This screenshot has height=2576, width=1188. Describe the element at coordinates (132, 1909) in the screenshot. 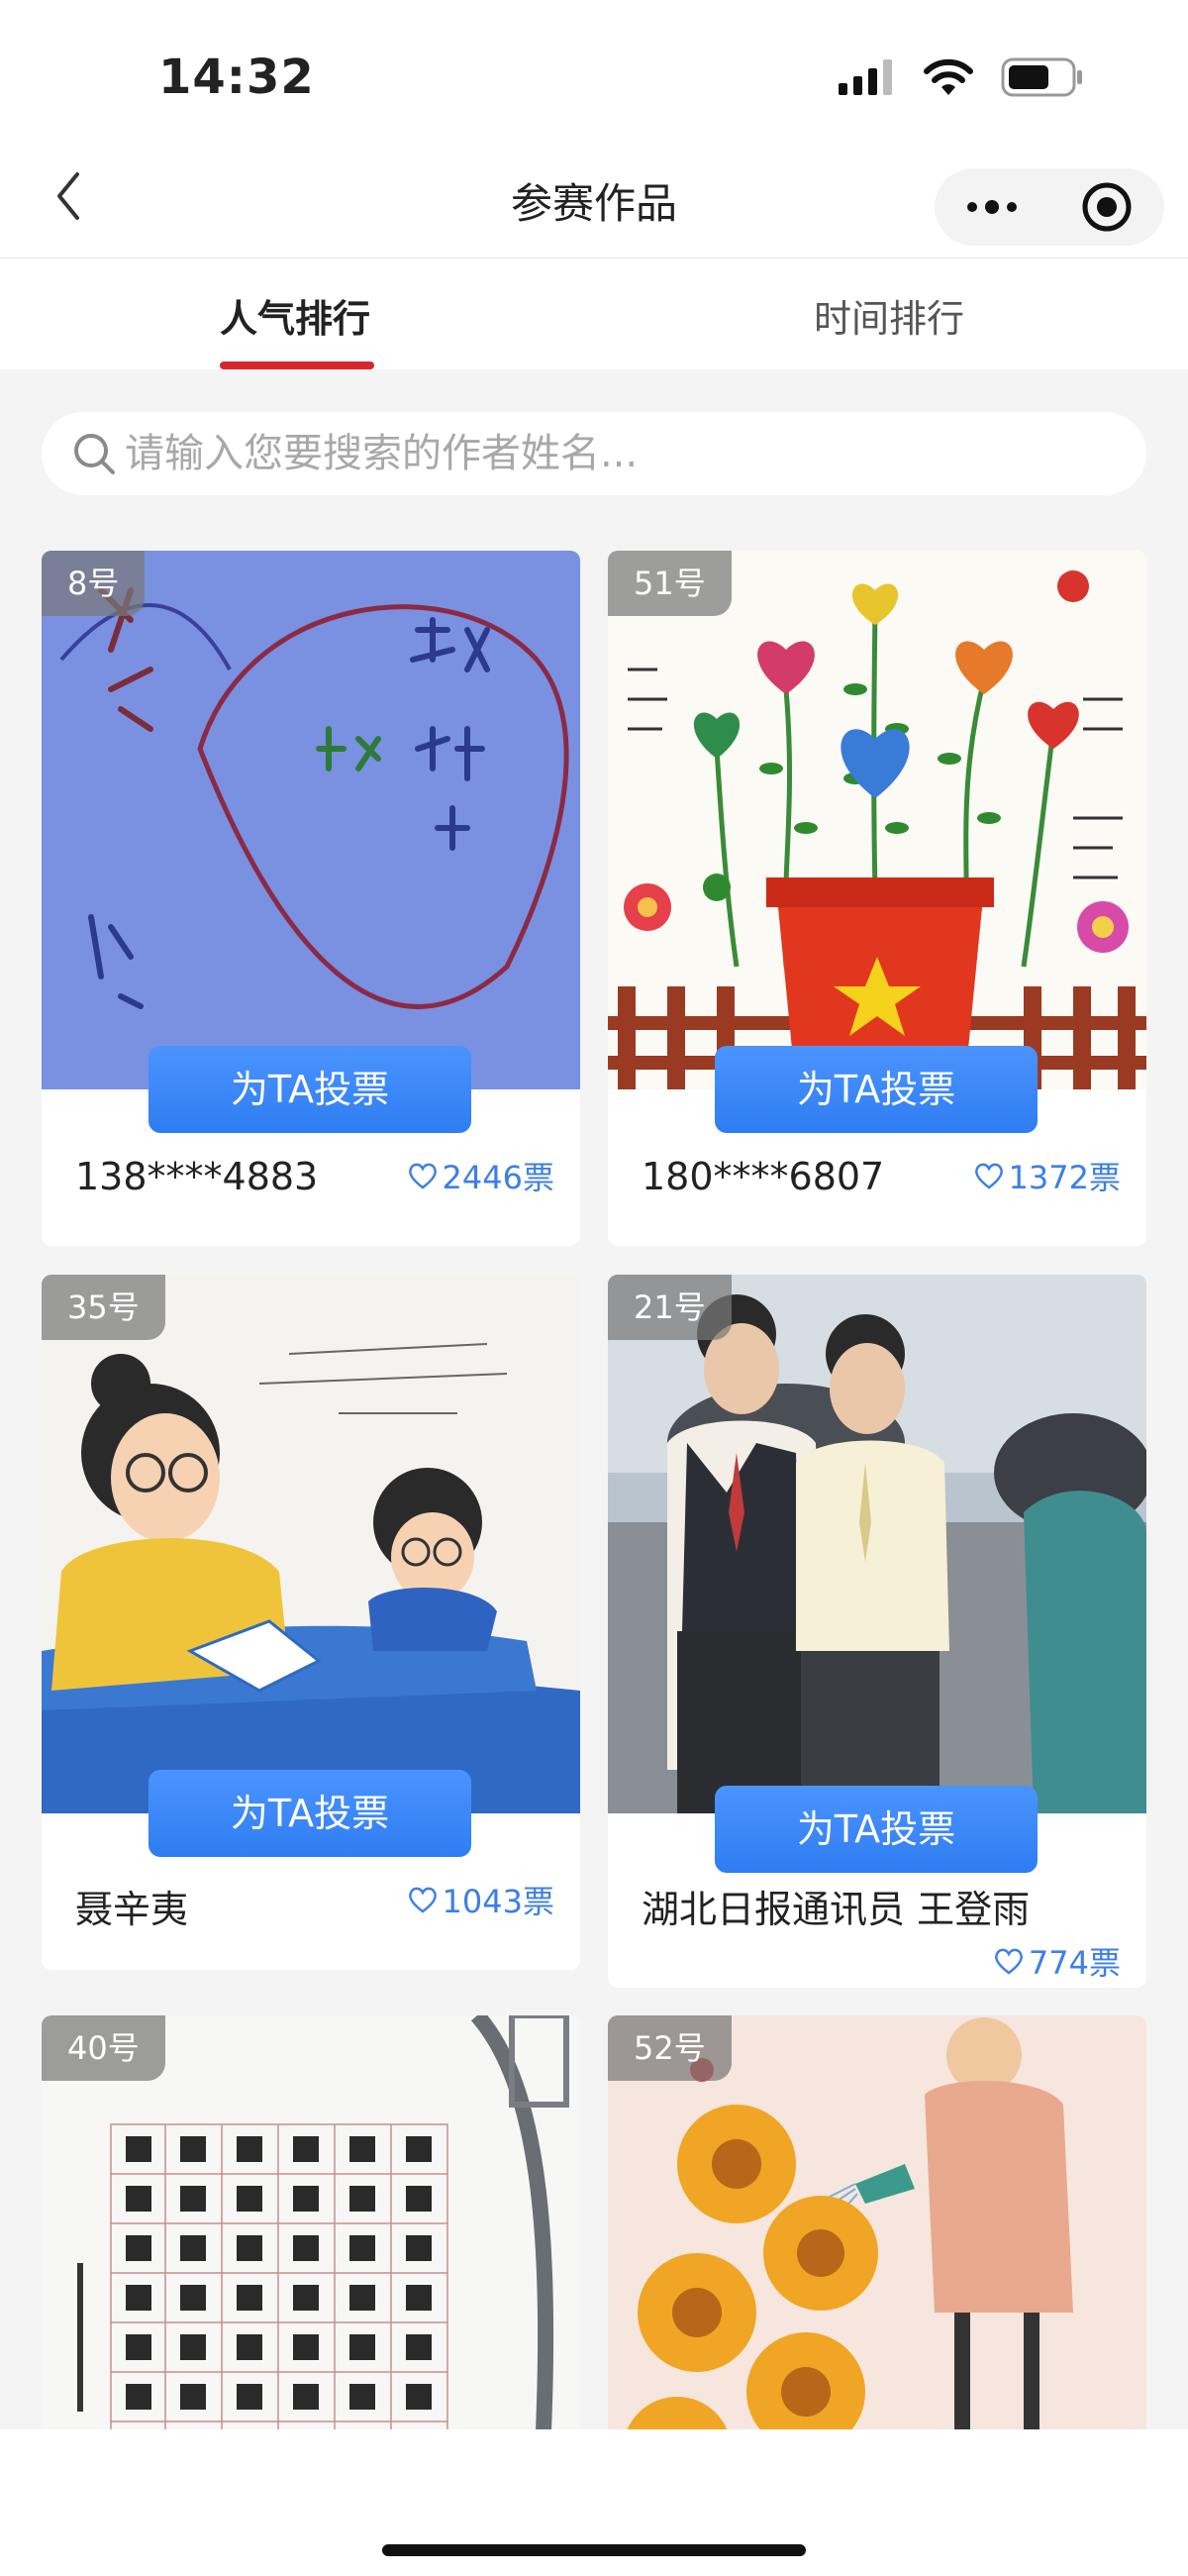

I see `author-name: 聂辛夷` at that location.